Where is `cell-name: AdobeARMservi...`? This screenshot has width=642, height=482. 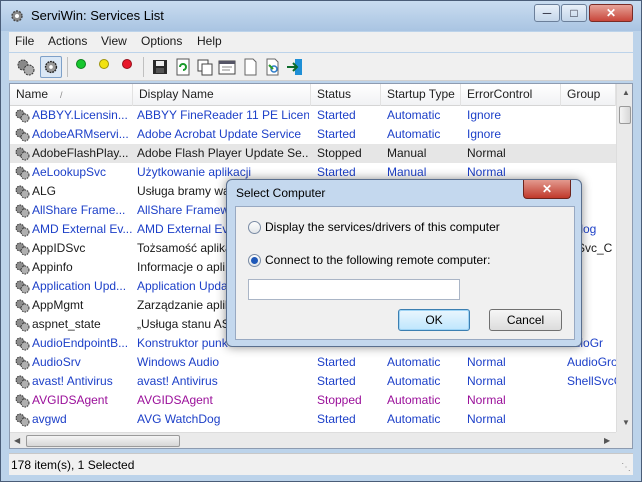
cell-name: AdobeARMservi... is located at coordinates (80, 134).